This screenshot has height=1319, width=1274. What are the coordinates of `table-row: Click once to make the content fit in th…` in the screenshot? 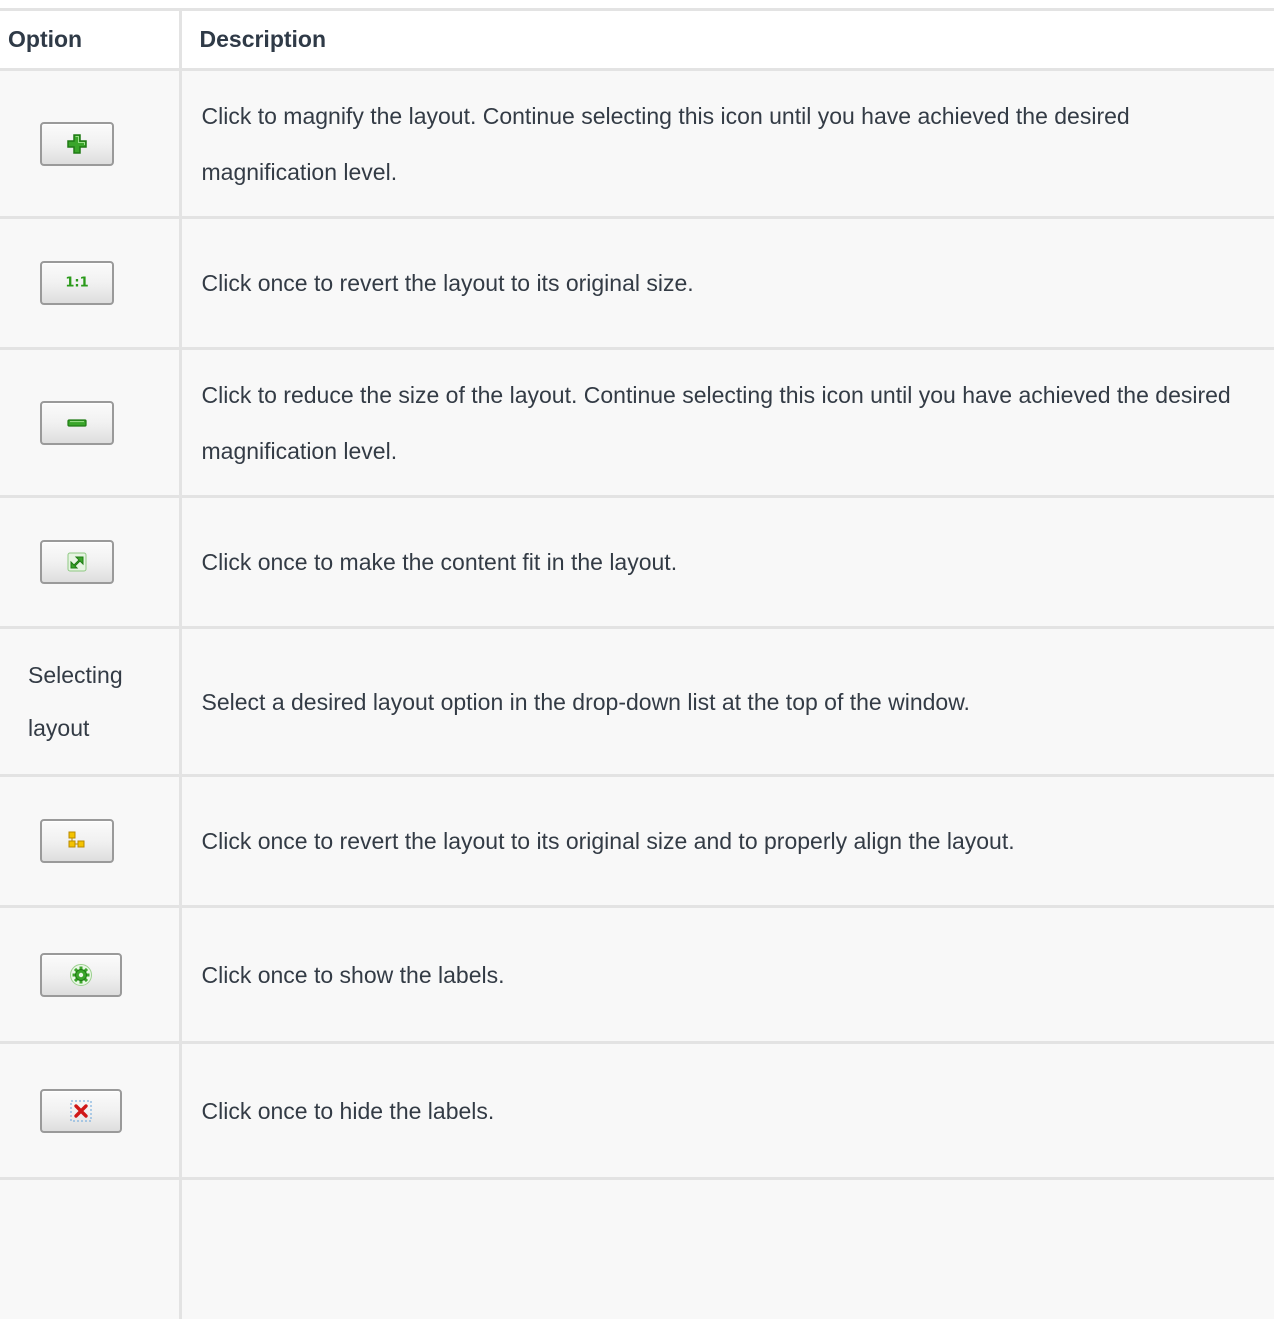 It's located at (637, 562).